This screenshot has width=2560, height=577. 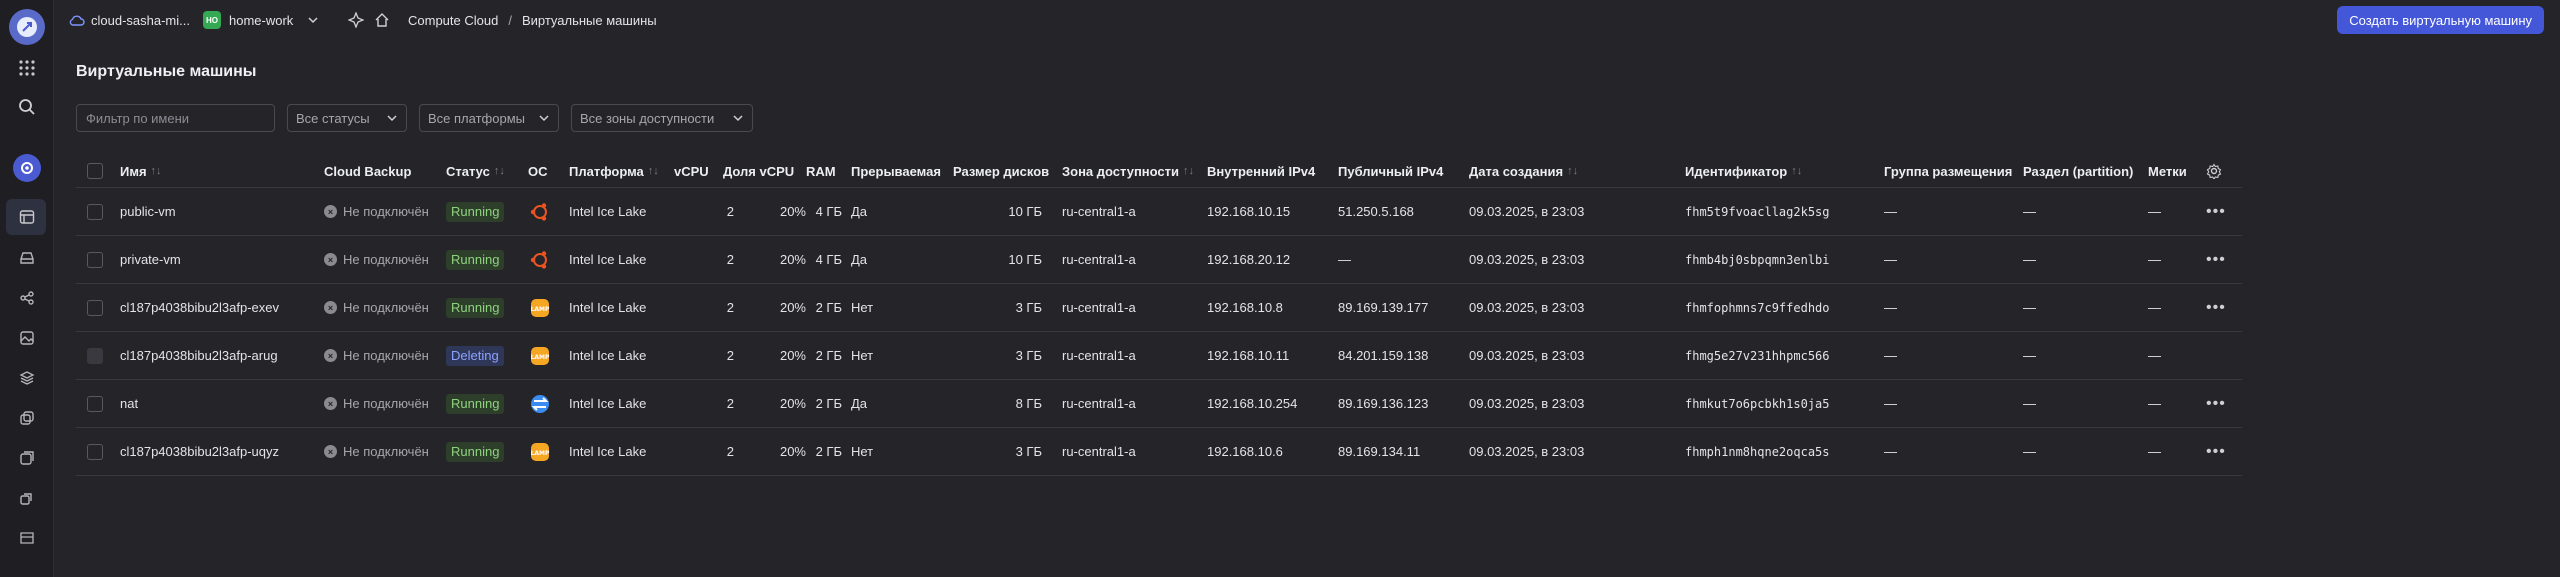 I want to click on create-vm-button: Создать виртуальную машину, so click(x=2440, y=20).